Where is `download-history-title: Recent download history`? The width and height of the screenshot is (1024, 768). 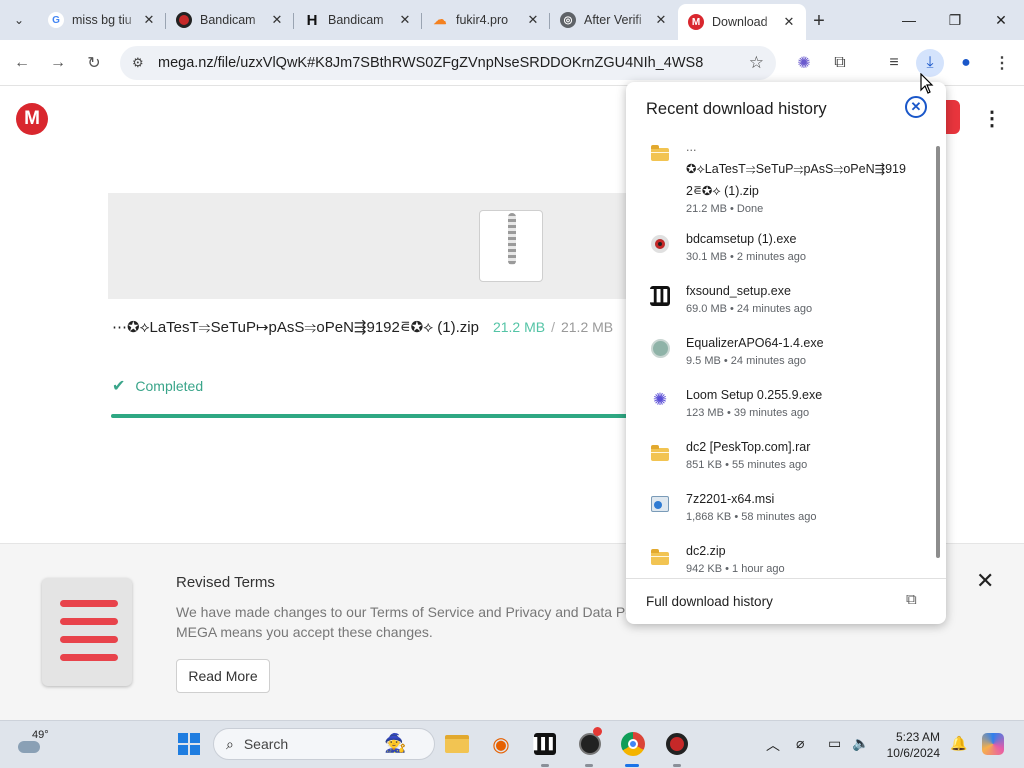 download-history-title: Recent download history is located at coordinates (736, 109).